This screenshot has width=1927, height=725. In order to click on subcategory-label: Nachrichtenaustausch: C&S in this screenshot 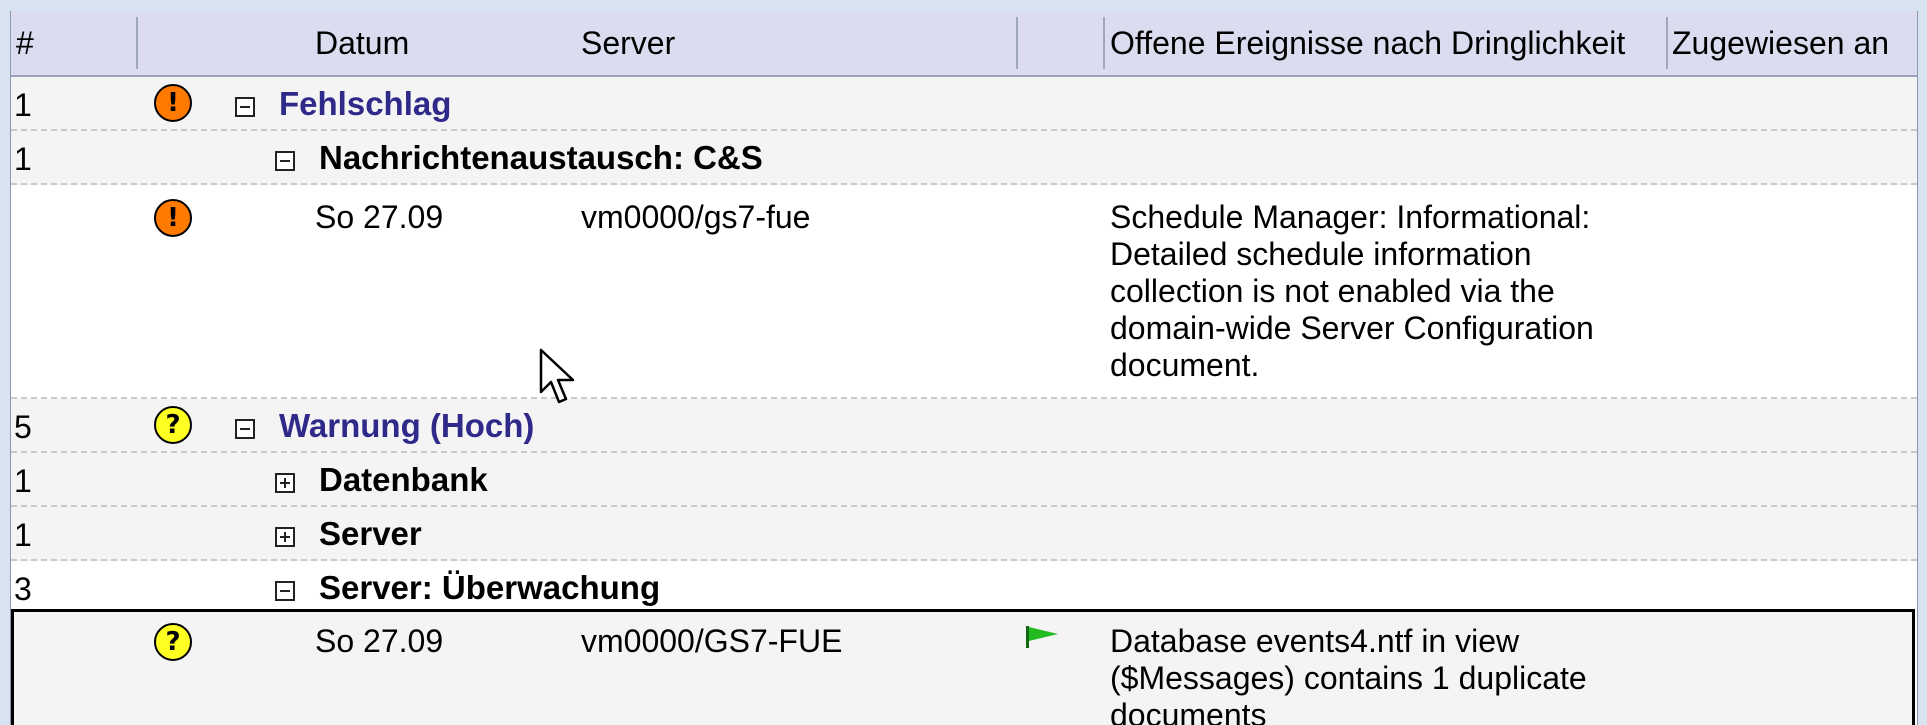, I will do `click(541, 157)`.